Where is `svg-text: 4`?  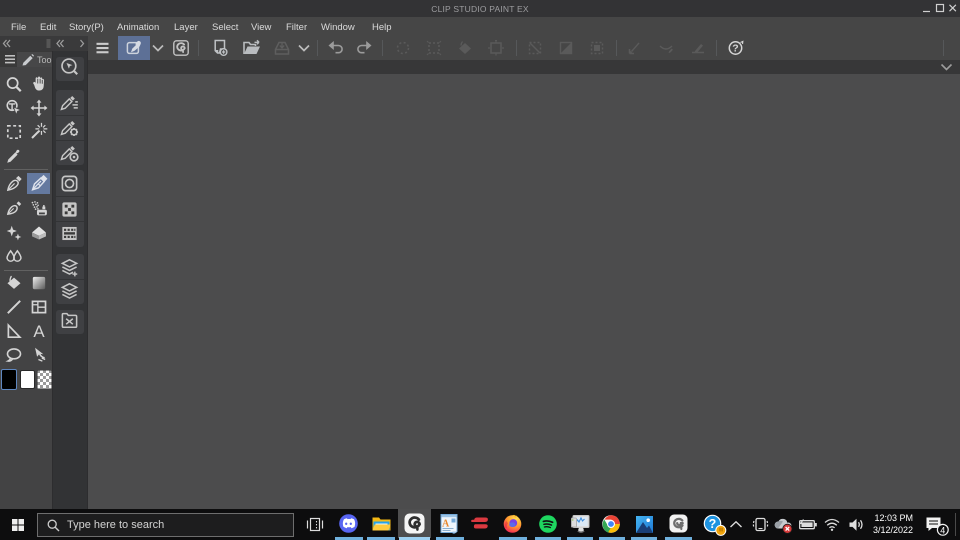 svg-text: 4 is located at coordinates (942, 530).